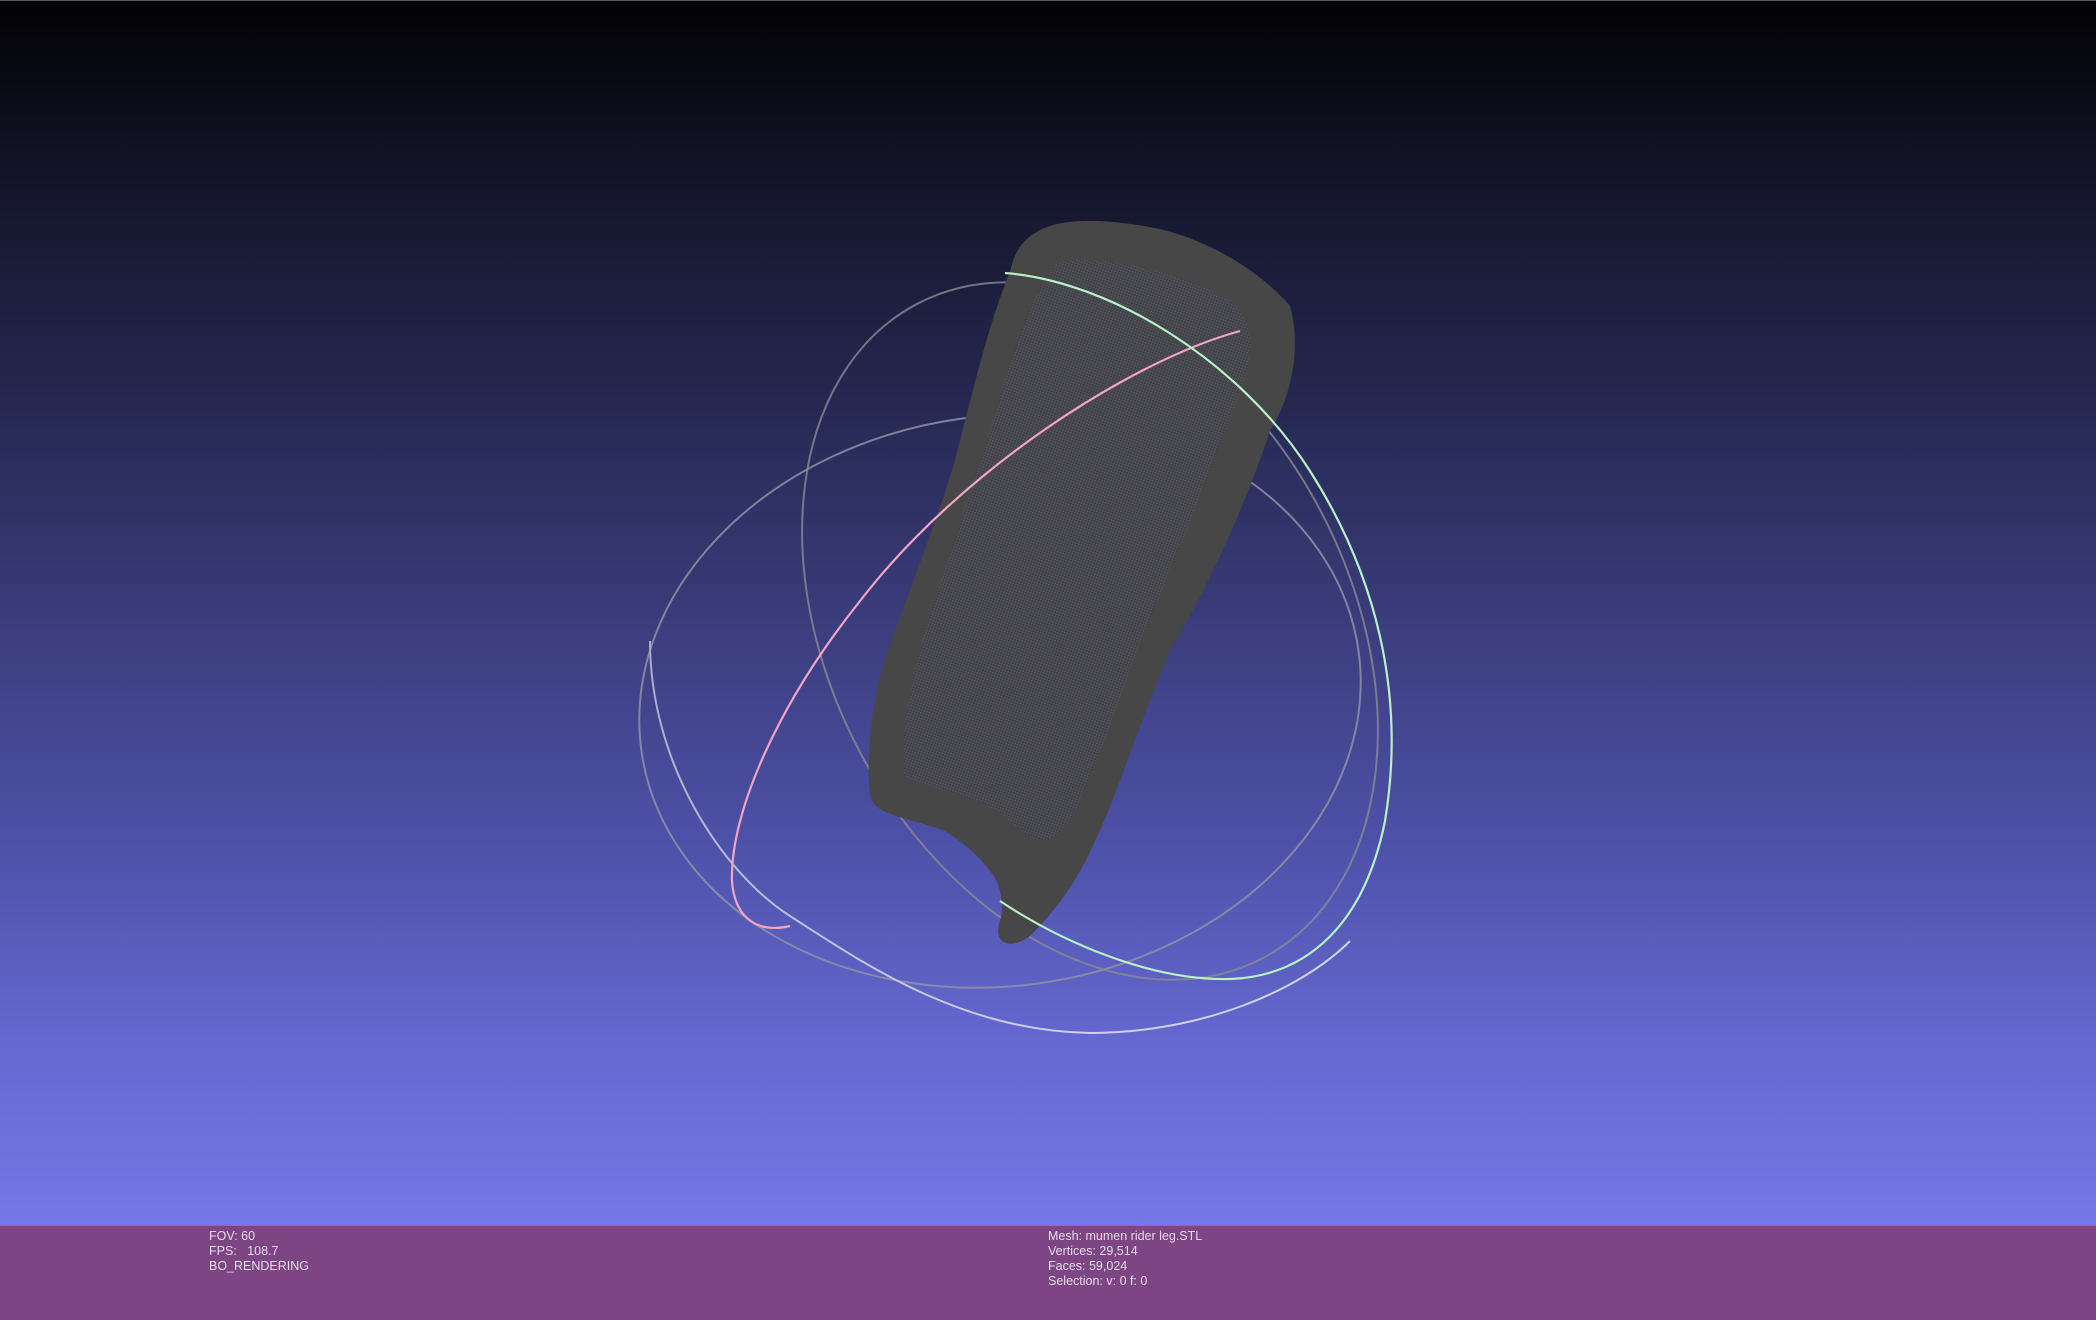 The width and height of the screenshot is (2096, 1320). Describe the element at coordinates (1093, 1251) in the screenshot. I see `vertices-readout: Vertices: 29,514` at that location.